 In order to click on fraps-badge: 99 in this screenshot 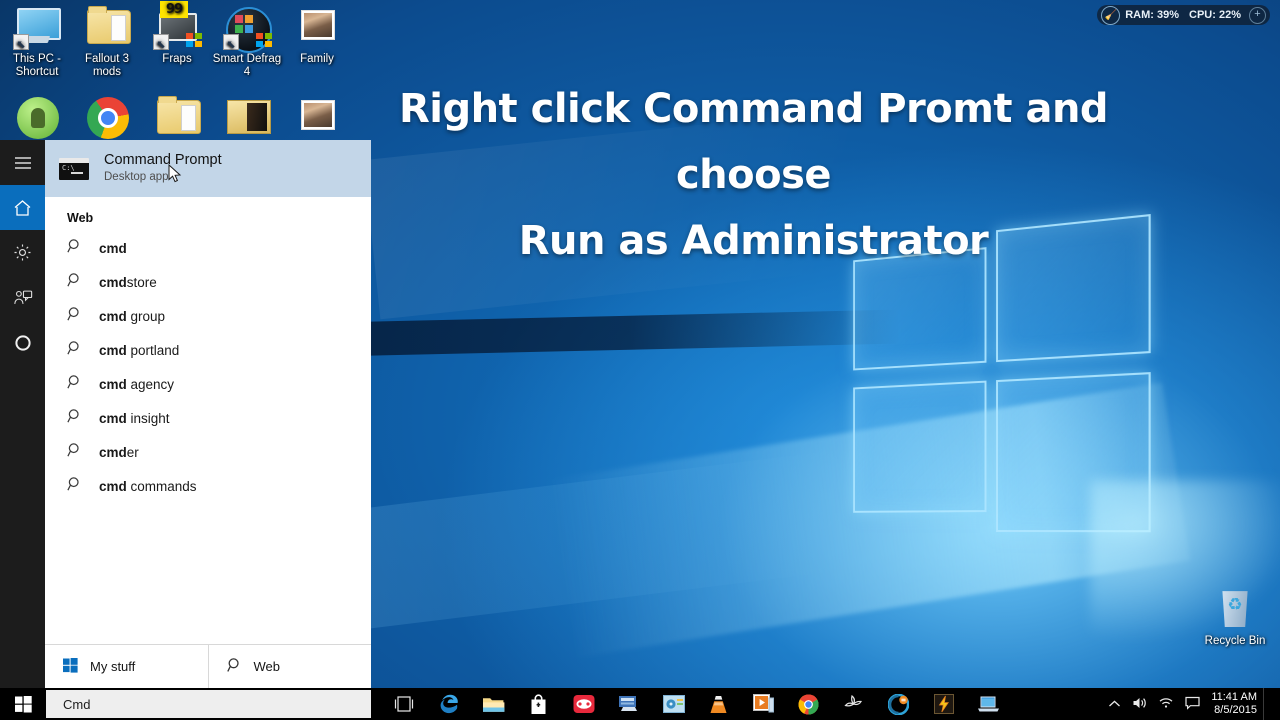, I will do `click(174, 9)`.